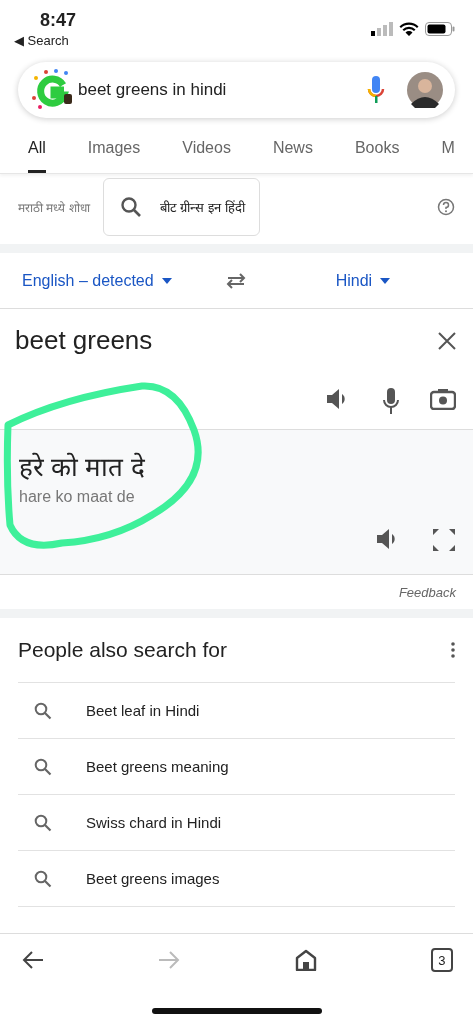 The image size is (473, 1024). What do you see at coordinates (153, 90) in the screenshot?
I see `search-query: beet greens in hindi` at bounding box center [153, 90].